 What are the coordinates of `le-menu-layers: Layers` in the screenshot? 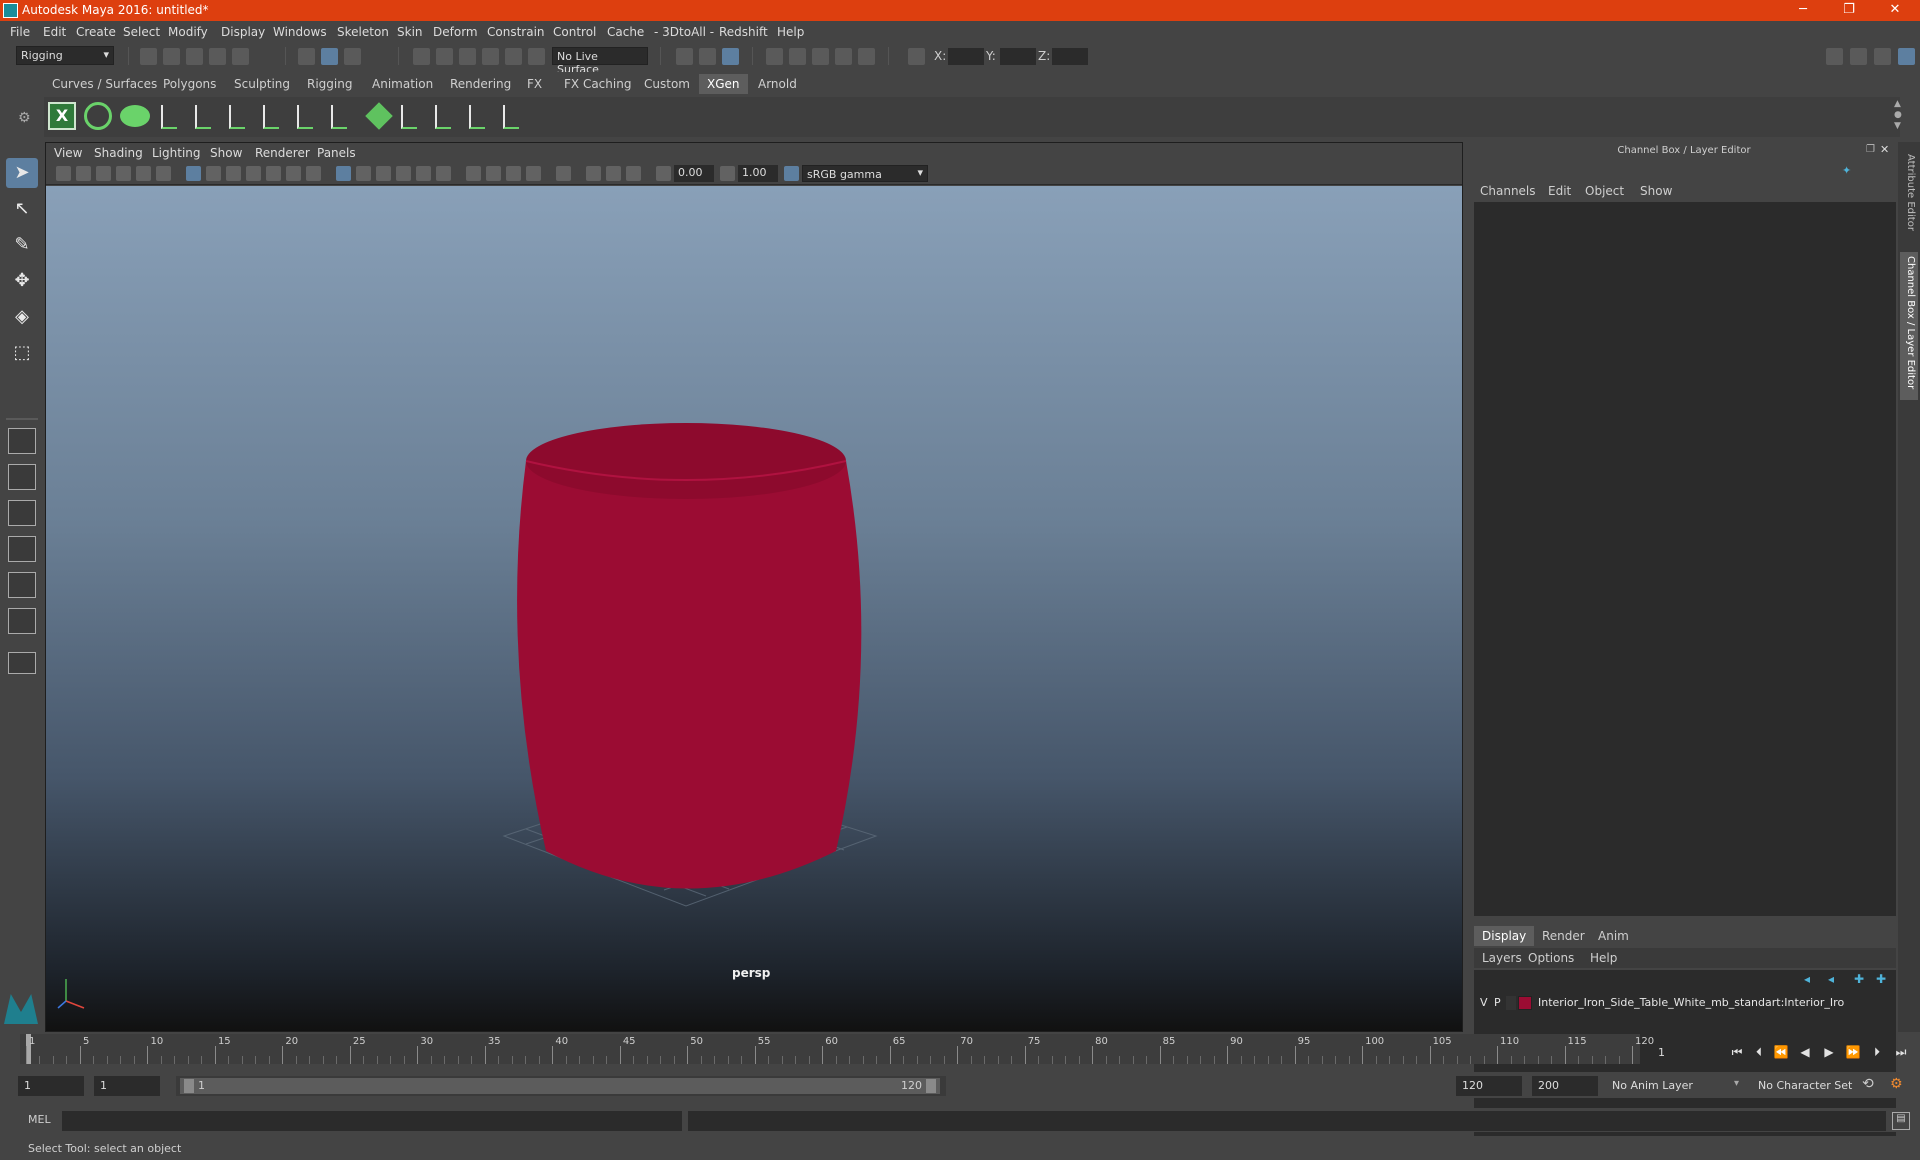 It's located at (1502, 958).